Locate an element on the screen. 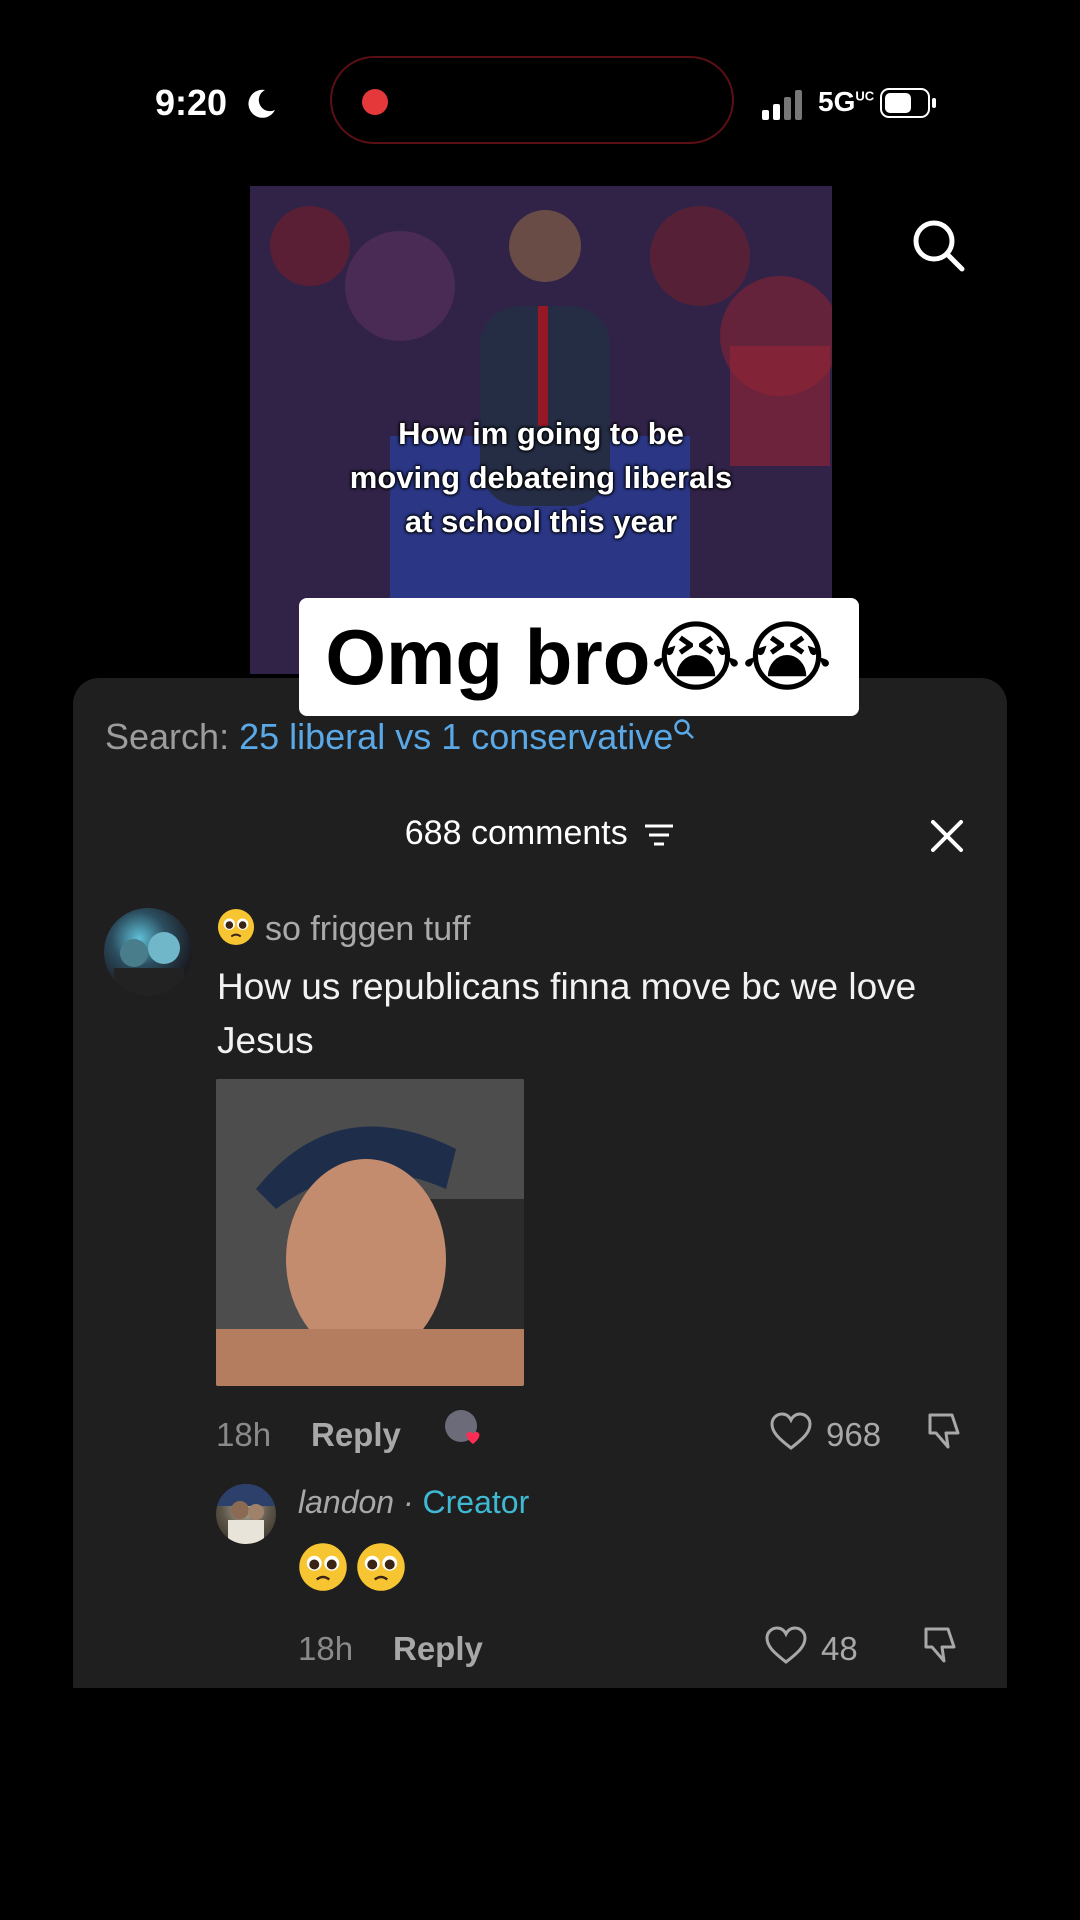 Image resolution: width=1080 pixels, height=1920 pixels. text-sticker: Omg bro😭😭 is located at coordinates (579, 657).